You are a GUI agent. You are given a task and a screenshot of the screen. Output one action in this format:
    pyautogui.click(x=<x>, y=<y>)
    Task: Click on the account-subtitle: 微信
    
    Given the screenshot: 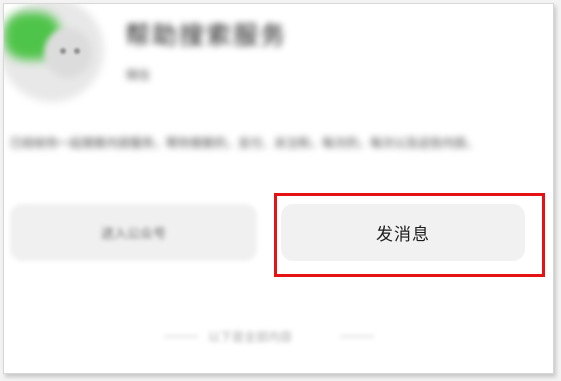 What is the action you would take?
    pyautogui.click(x=138, y=75)
    